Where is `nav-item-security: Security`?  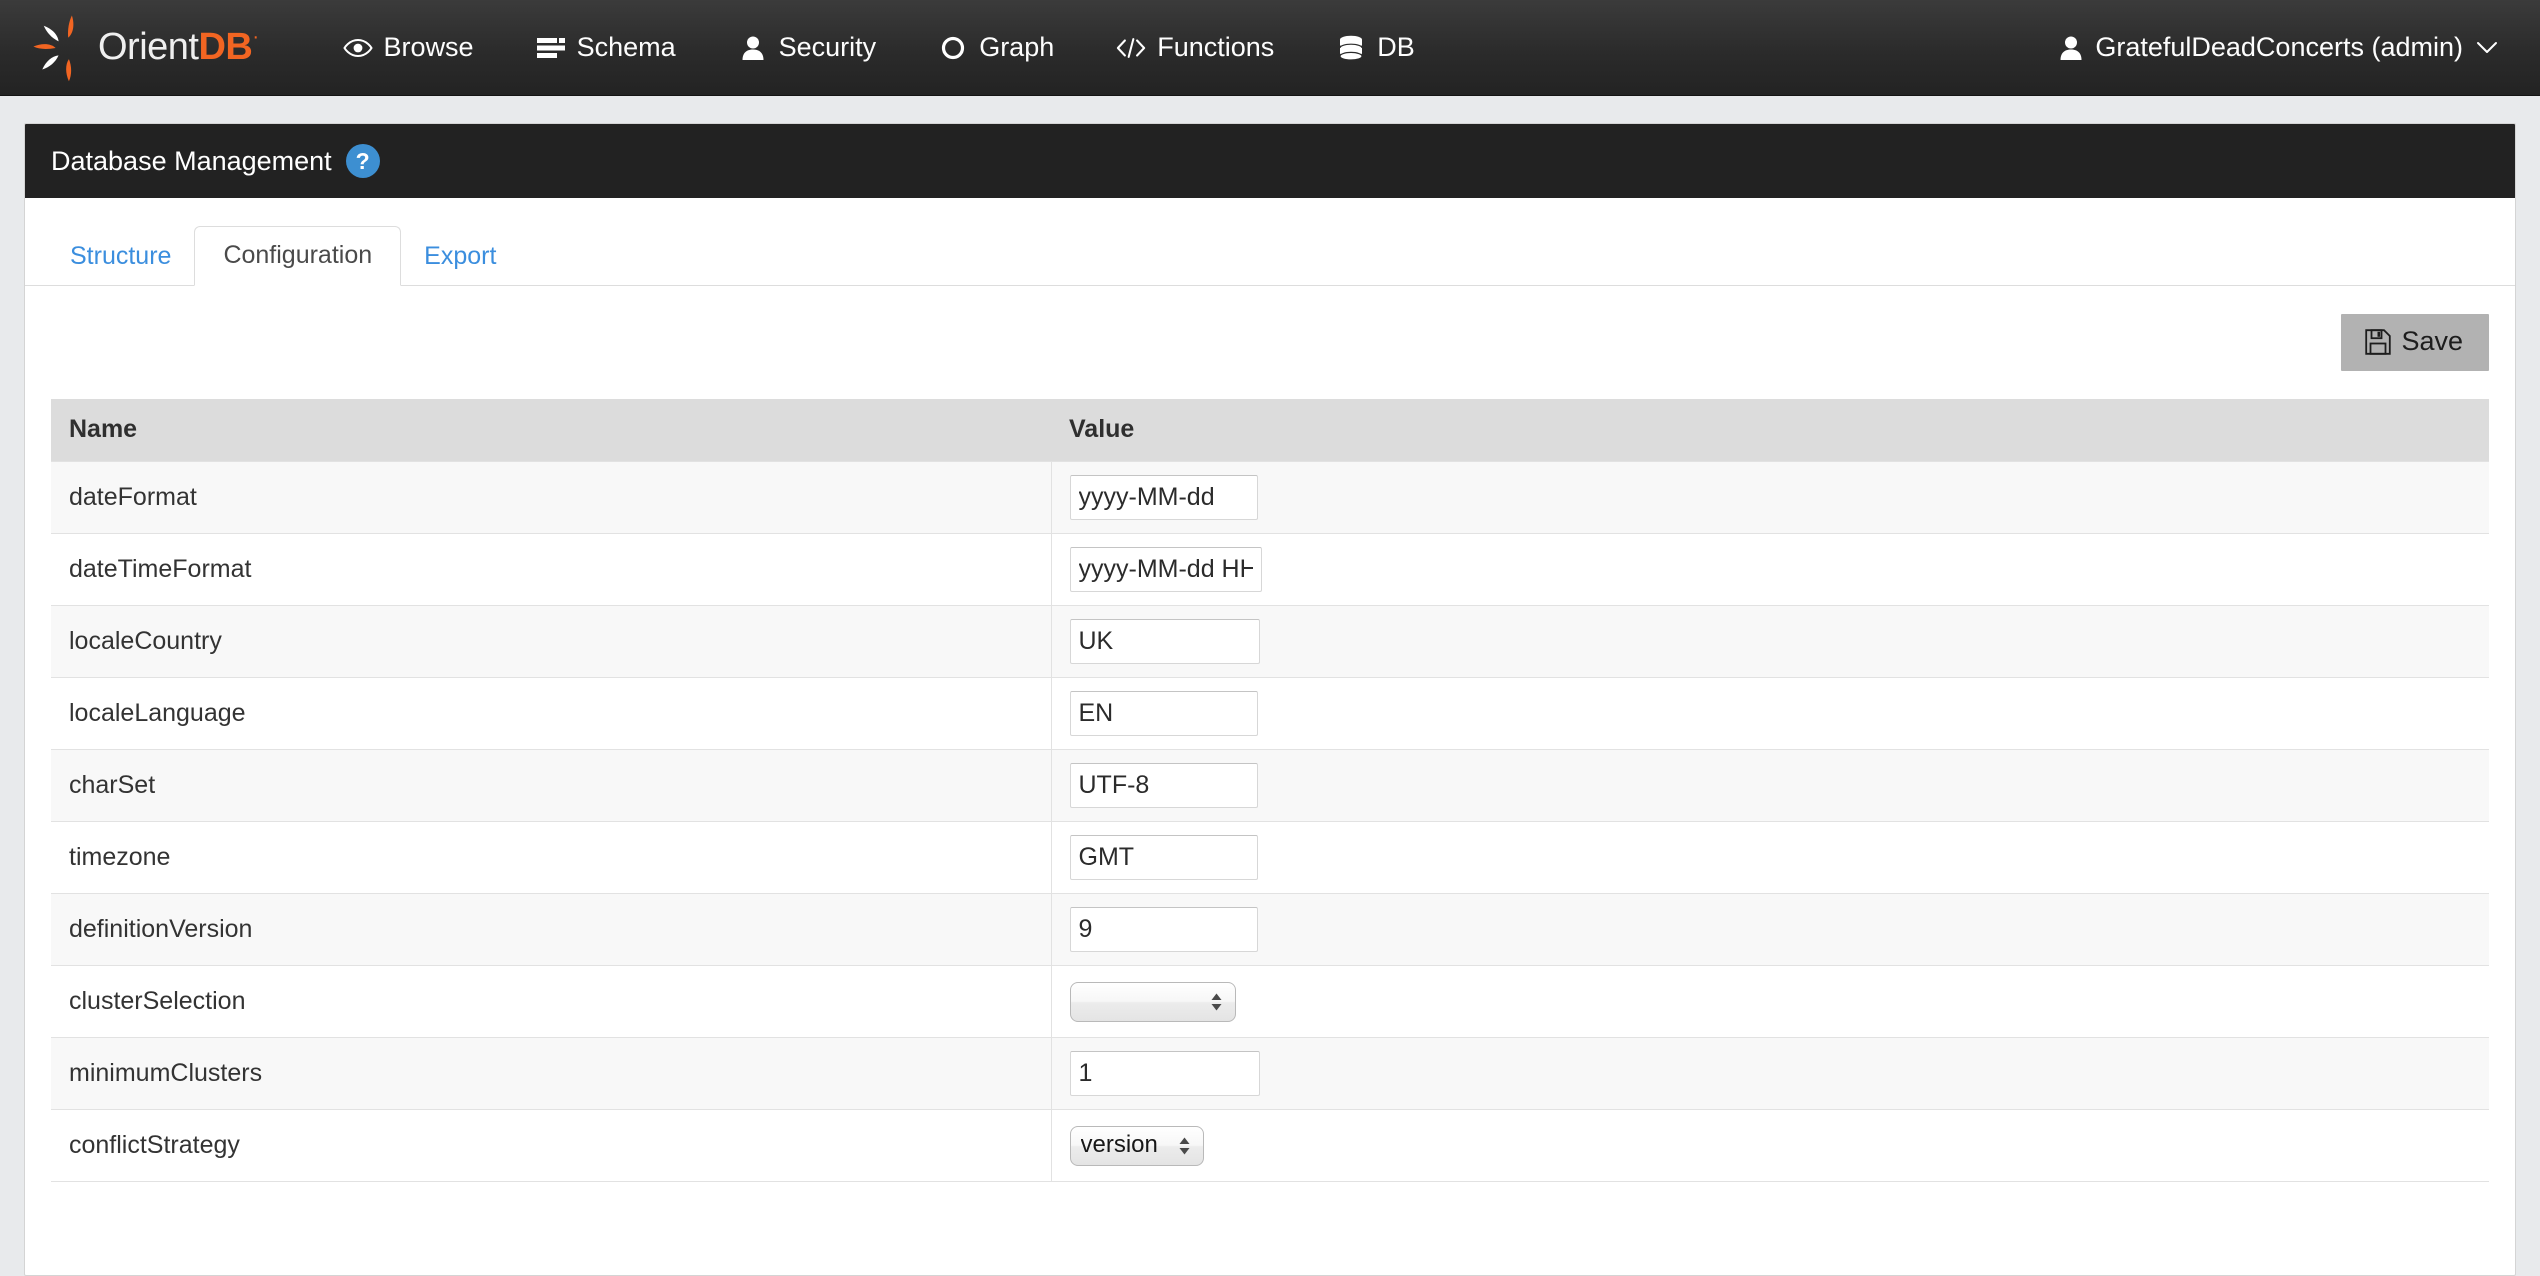
nav-item-security: Security is located at coordinates (807, 47).